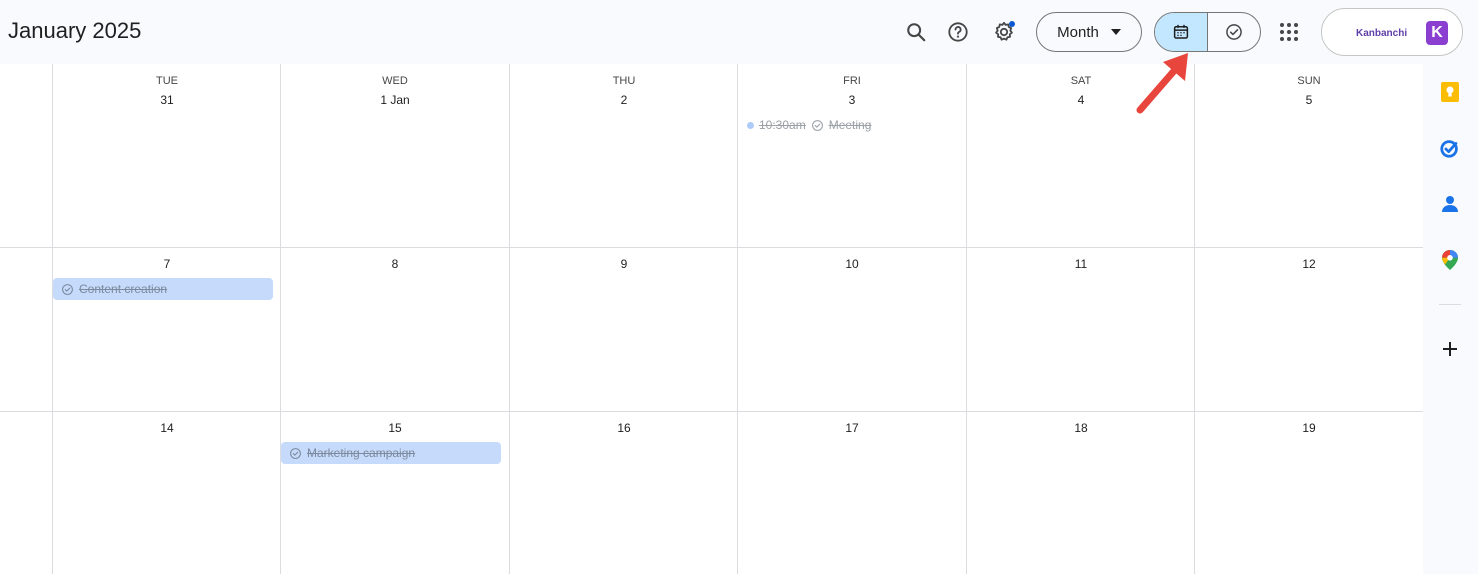 The image size is (1478, 574). What do you see at coordinates (1081, 264) in the screenshot?
I see `day-number: 11` at bounding box center [1081, 264].